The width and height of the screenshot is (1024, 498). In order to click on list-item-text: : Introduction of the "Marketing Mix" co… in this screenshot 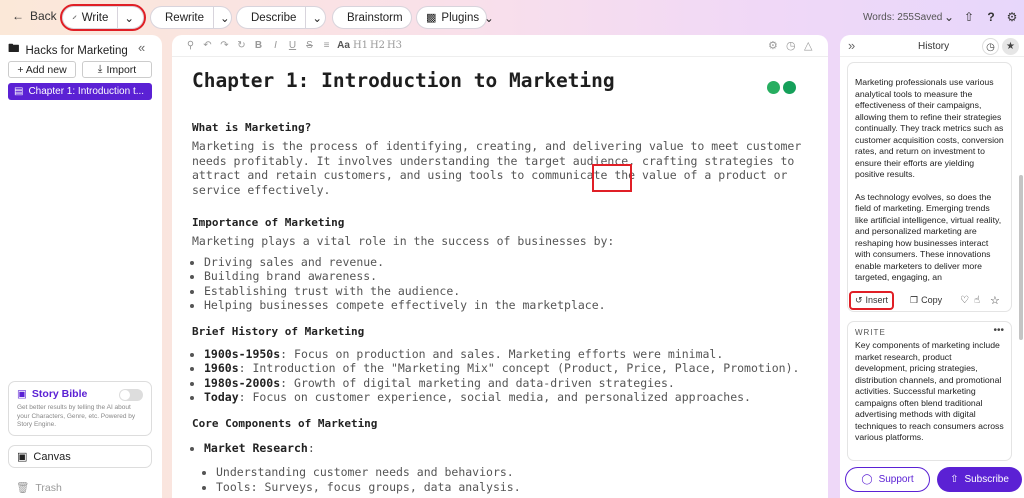, I will do `click(519, 368)`.